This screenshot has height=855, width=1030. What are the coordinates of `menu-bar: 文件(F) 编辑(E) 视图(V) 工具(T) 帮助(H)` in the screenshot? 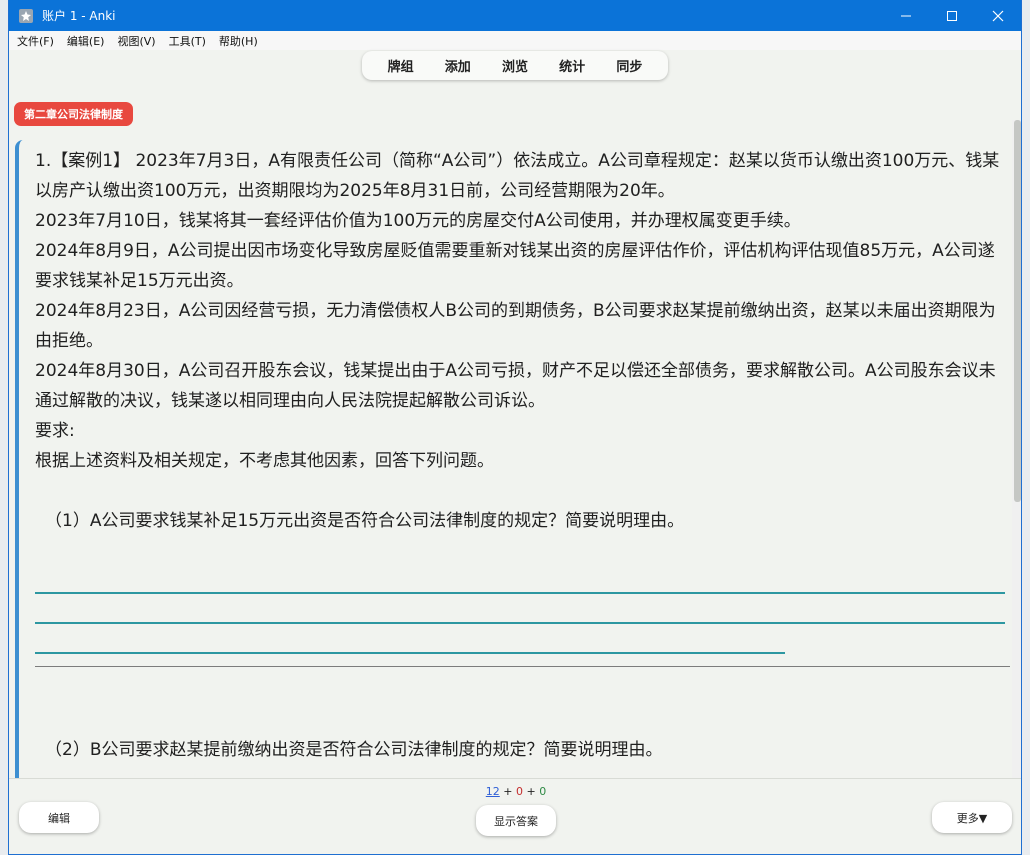 It's located at (515, 40).